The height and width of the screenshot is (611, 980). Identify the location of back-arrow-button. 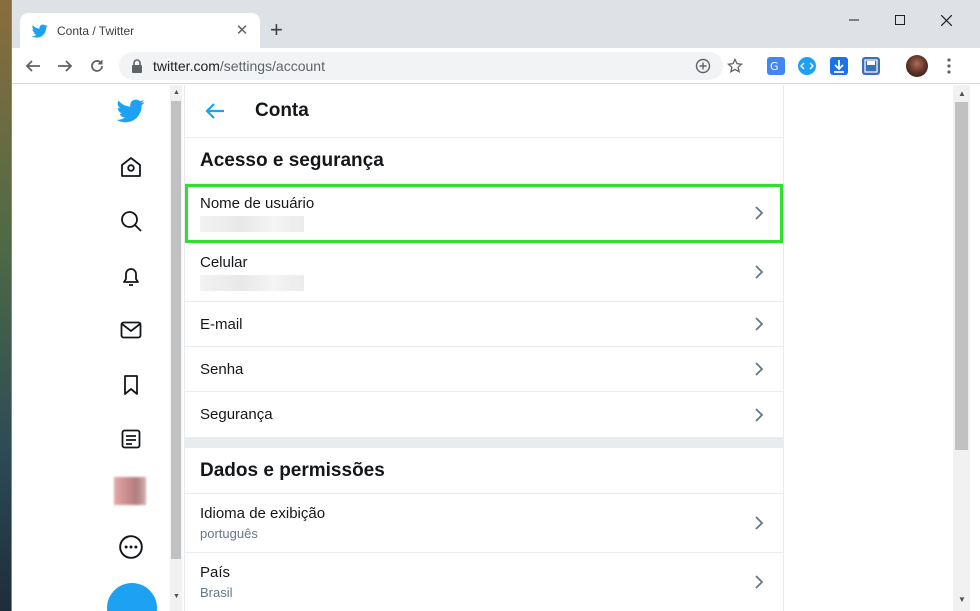
(215, 111).